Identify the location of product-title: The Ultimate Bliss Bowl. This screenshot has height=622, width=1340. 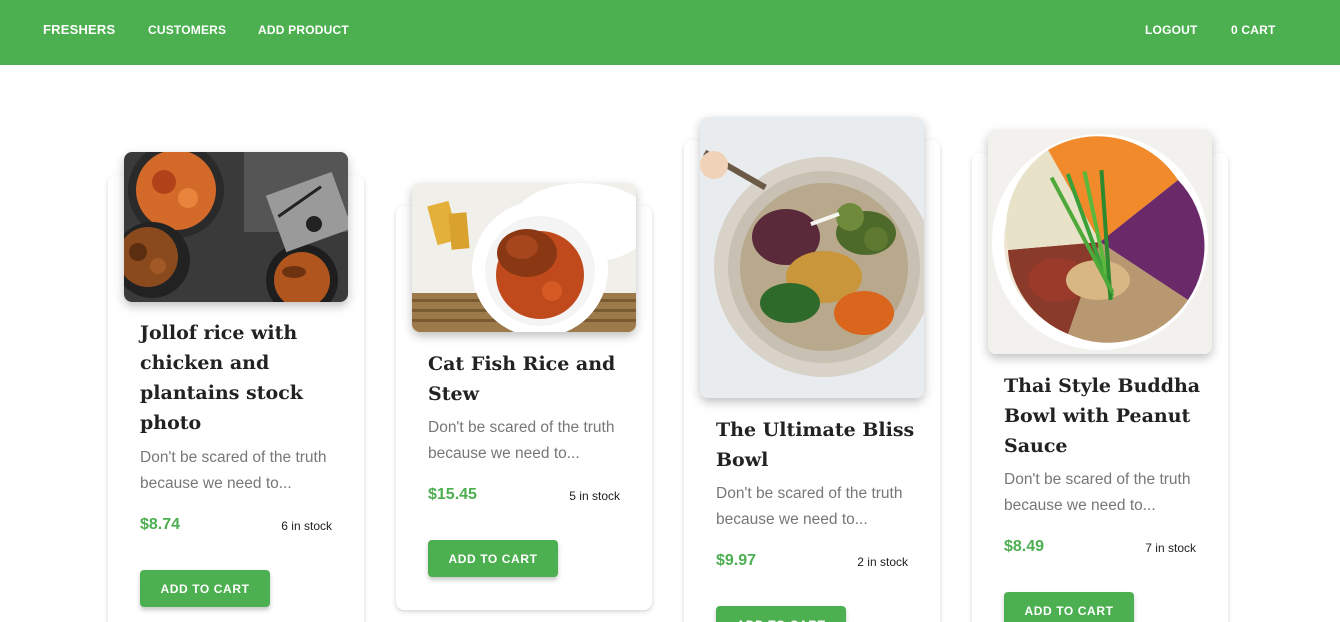
(815, 445).